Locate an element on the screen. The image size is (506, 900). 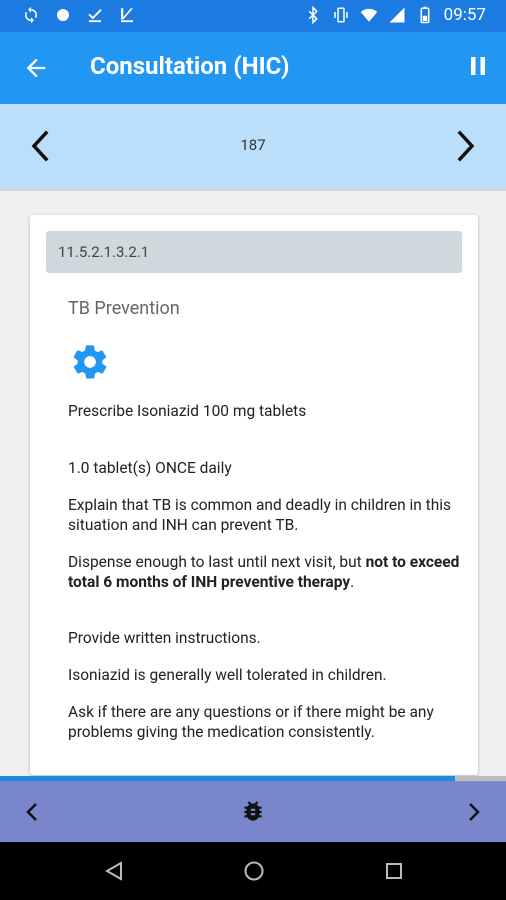
page-number: 187 is located at coordinates (253, 145).